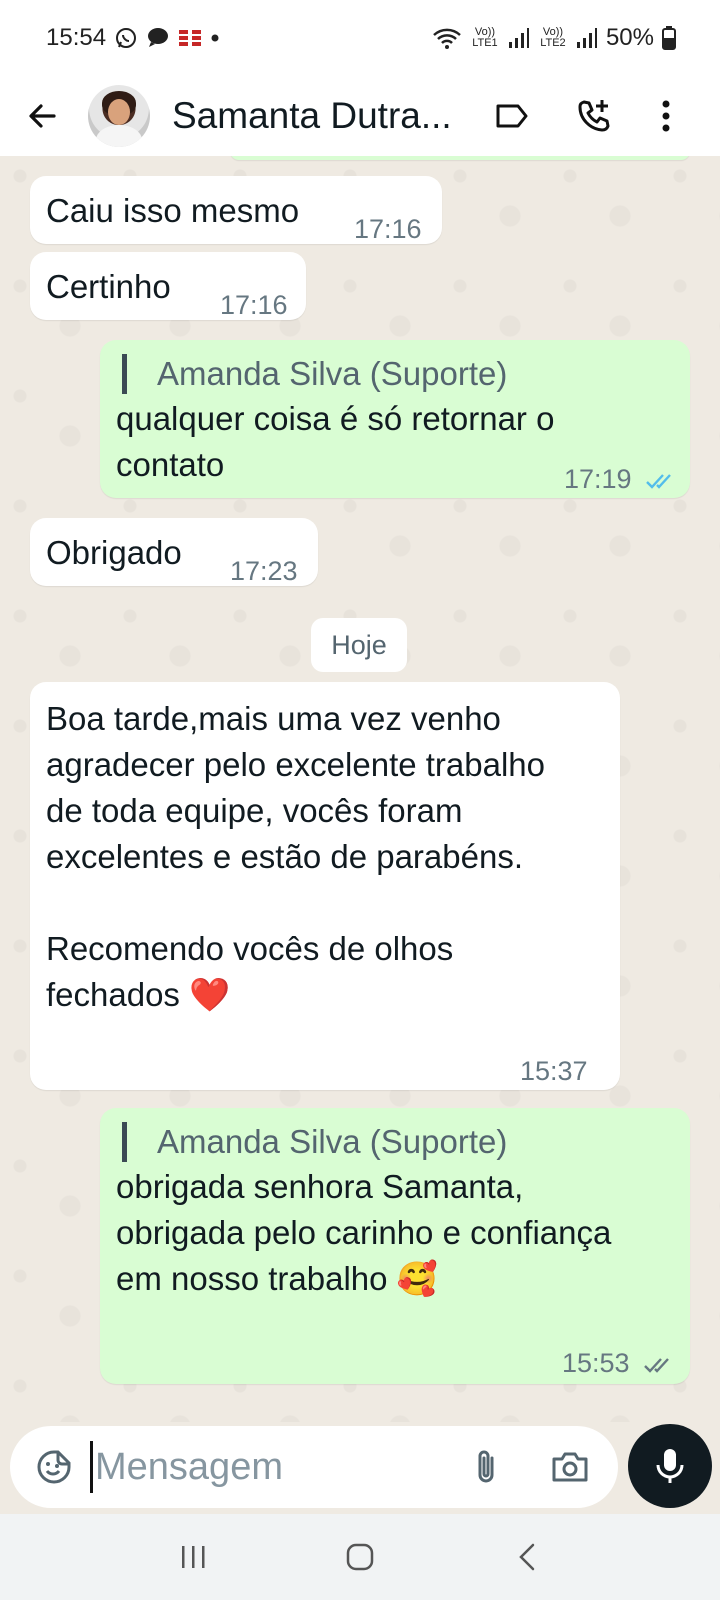 The width and height of the screenshot is (720, 1600). What do you see at coordinates (91, 1467) in the screenshot?
I see `text-cursor` at bounding box center [91, 1467].